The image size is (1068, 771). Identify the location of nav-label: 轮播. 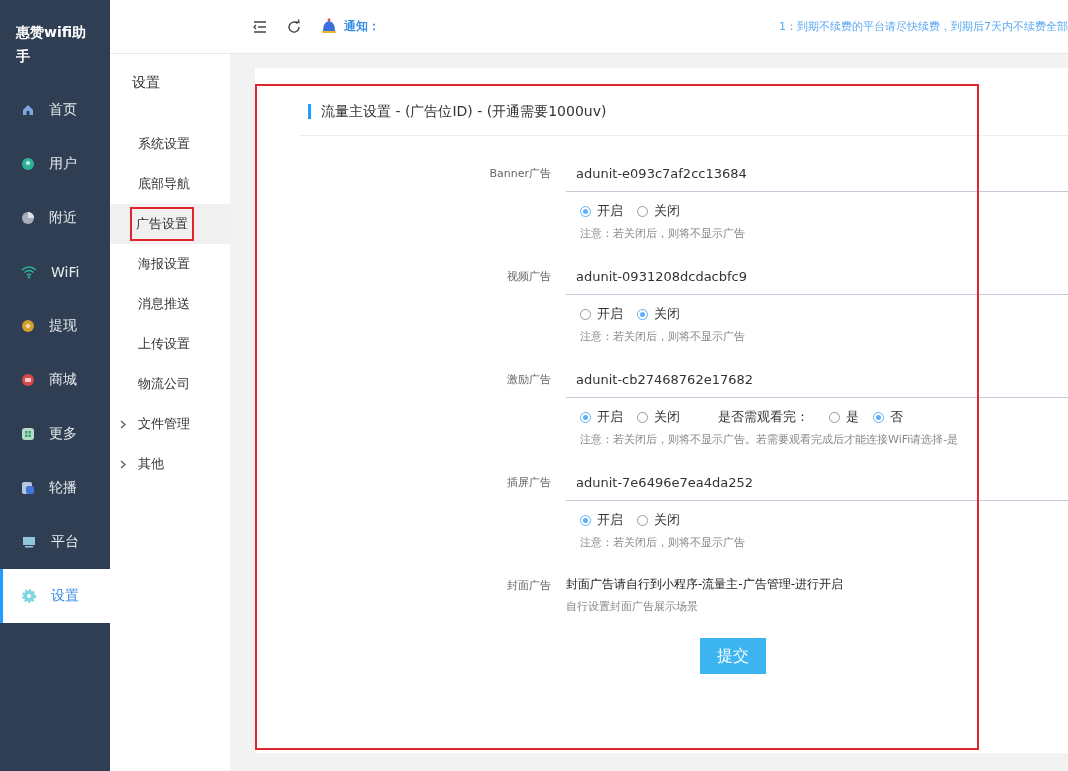
(63, 488).